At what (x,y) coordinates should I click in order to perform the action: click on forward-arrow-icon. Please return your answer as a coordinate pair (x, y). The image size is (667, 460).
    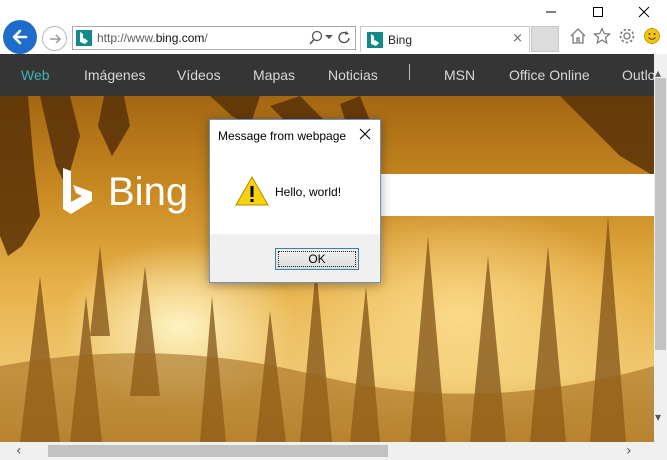
    Looking at the image, I should click on (55, 38).